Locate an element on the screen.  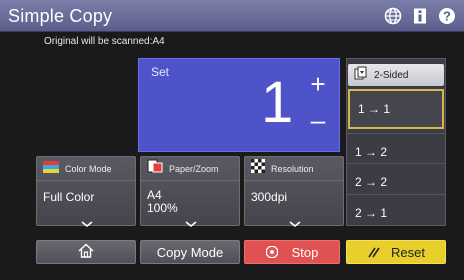
resolution-header: Resolution is located at coordinates (294, 169).